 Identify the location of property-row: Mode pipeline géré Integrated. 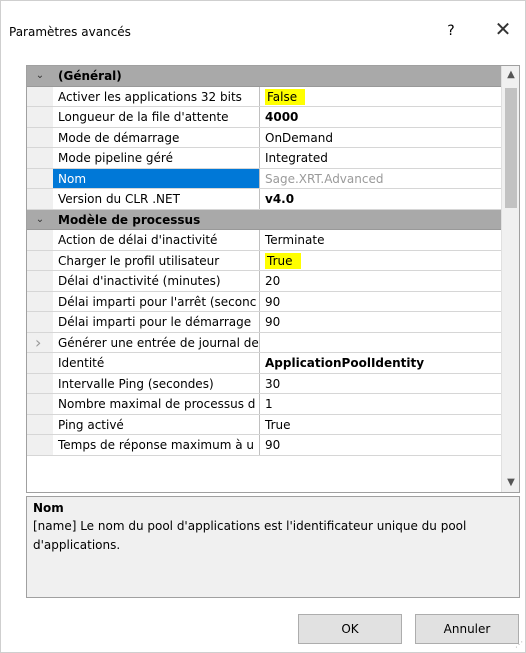
(264, 158).